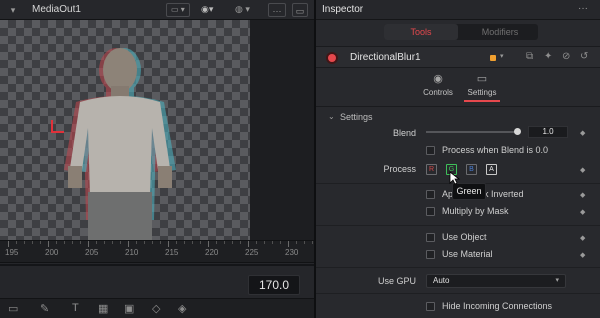  What do you see at coordinates (331, 116) in the screenshot?
I see `chevron-down-icon: ⌄` at bounding box center [331, 116].